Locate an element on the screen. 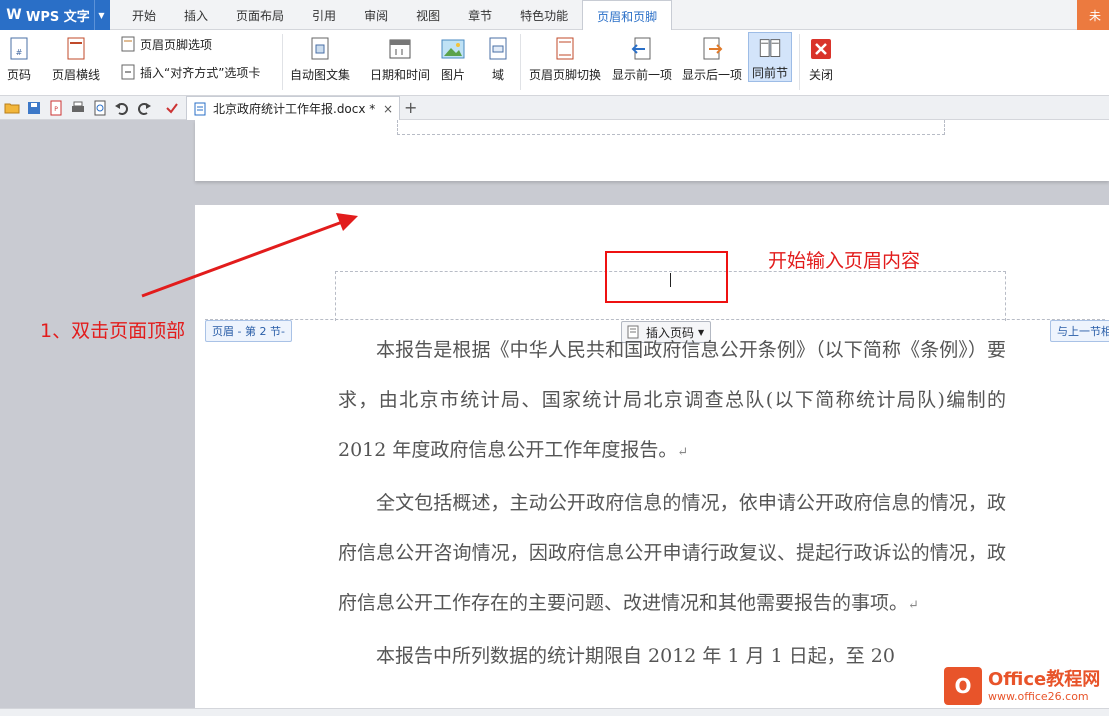 This screenshot has width=1109, height=716. insert-align-icon is located at coordinates (128, 72).